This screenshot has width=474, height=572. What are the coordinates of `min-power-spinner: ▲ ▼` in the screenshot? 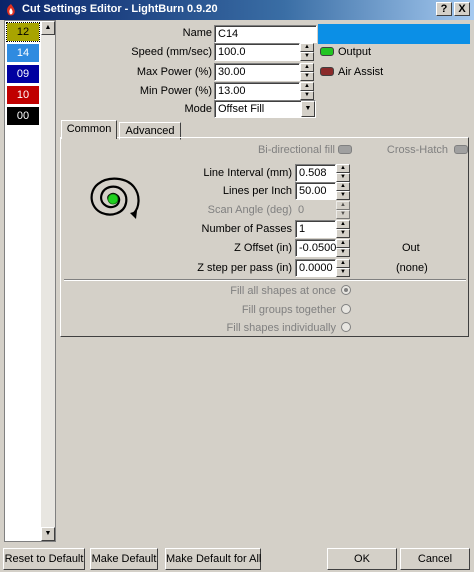 It's located at (307, 91).